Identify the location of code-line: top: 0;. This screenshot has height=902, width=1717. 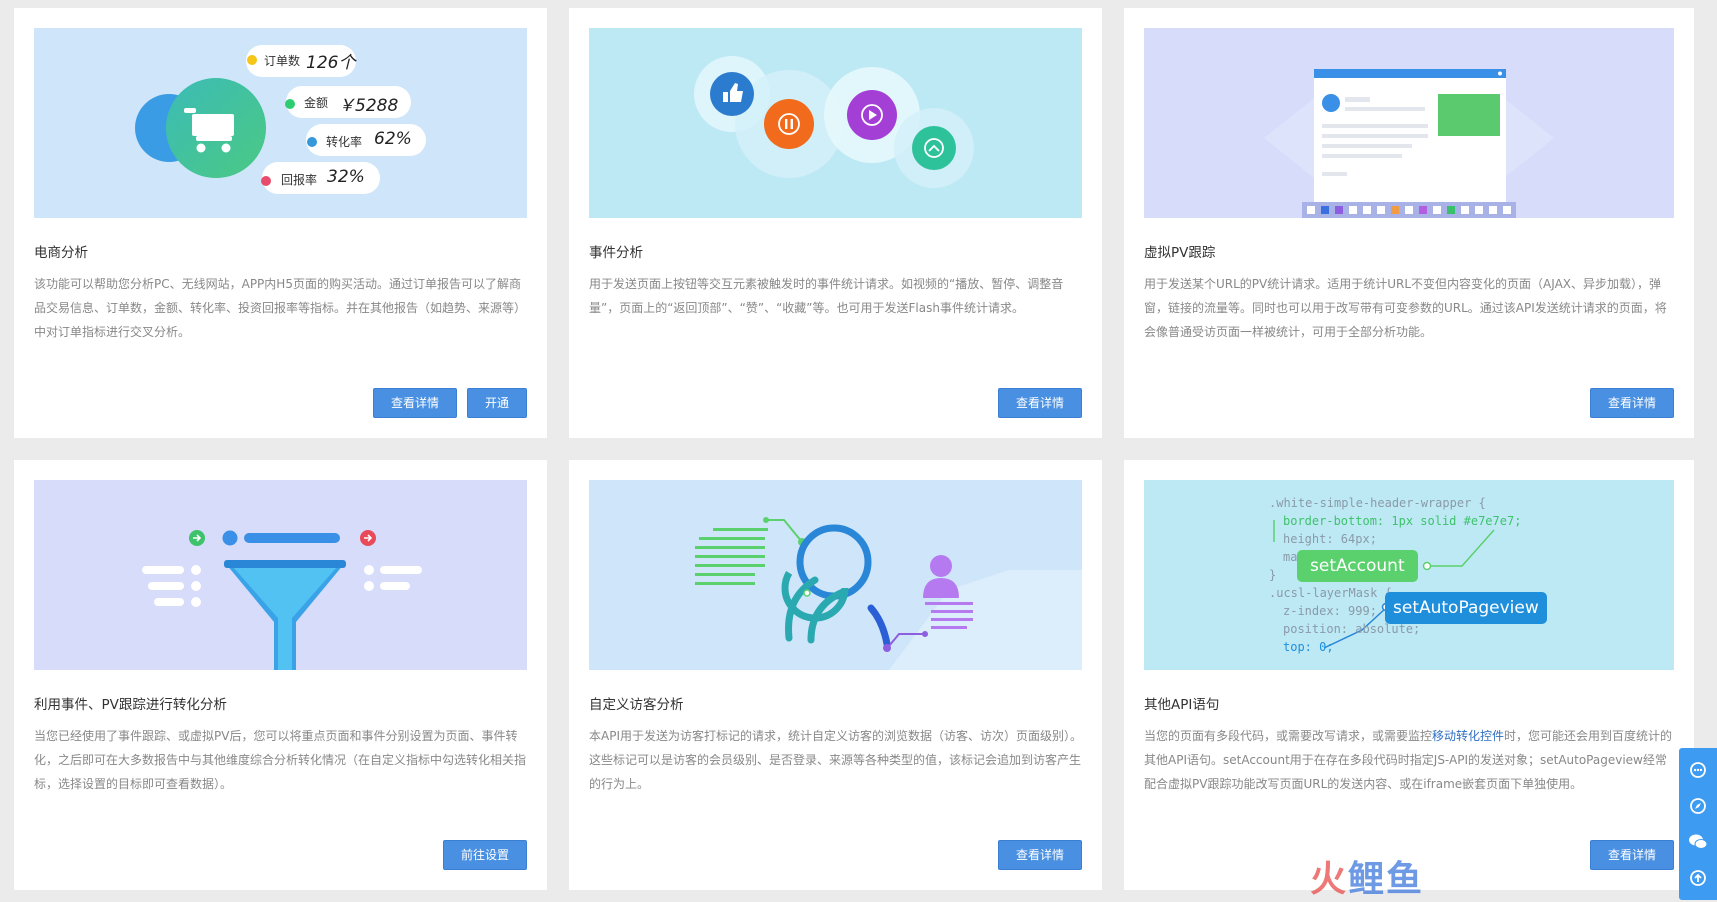
(1308, 647).